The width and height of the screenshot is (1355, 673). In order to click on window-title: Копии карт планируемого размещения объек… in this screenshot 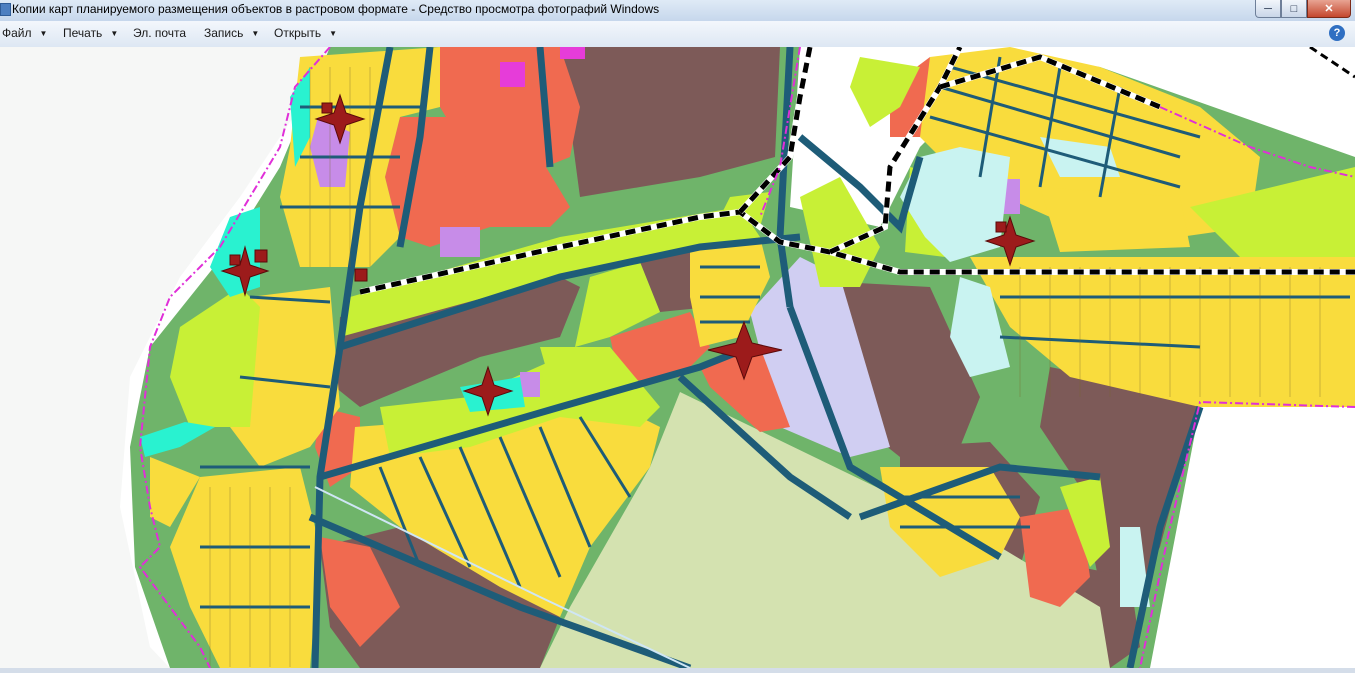, I will do `click(336, 9)`.